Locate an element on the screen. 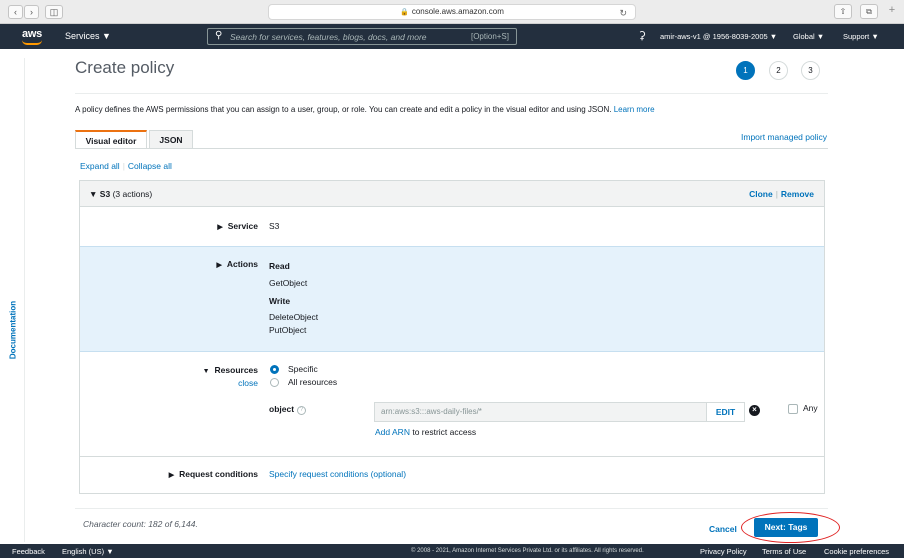 This screenshot has width=904, height=558. expand-collapse-links: Expand all | Collapse all is located at coordinates (126, 166).